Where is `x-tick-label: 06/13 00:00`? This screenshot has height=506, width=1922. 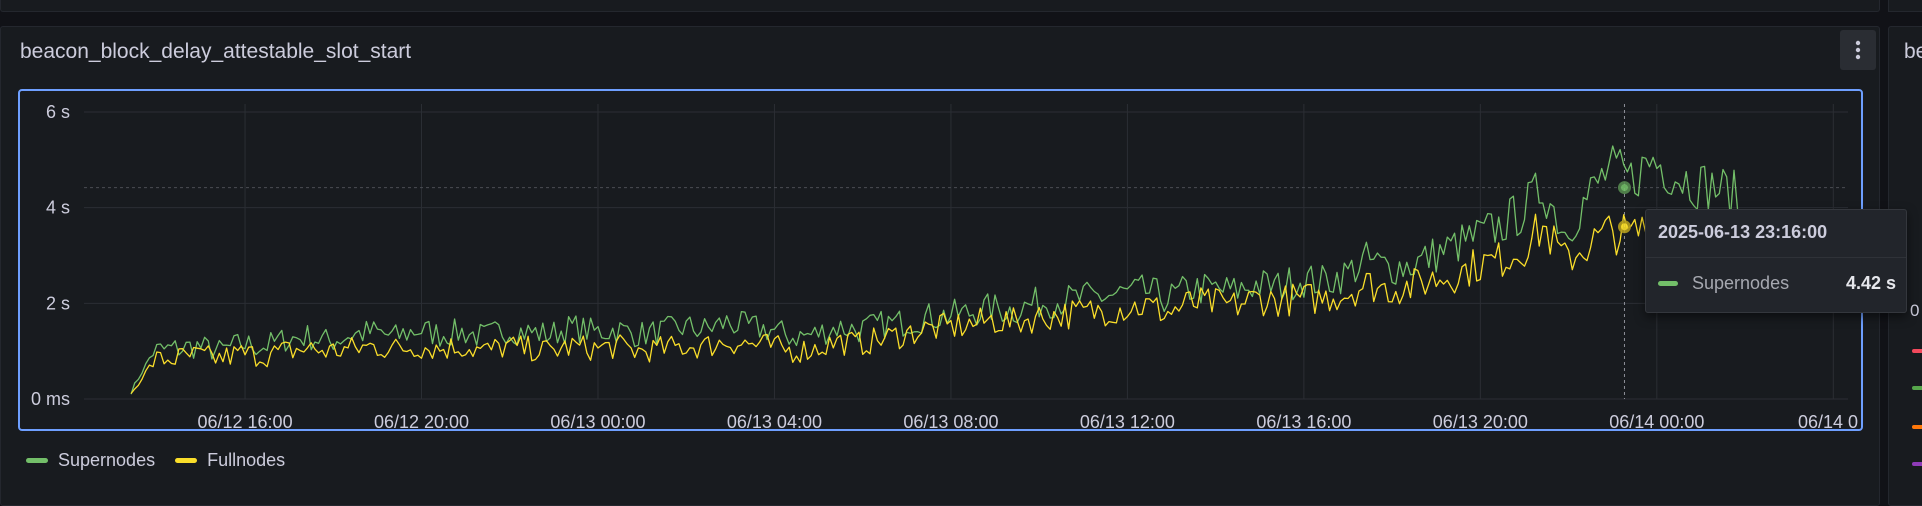
x-tick-label: 06/13 00:00 is located at coordinates (597, 422).